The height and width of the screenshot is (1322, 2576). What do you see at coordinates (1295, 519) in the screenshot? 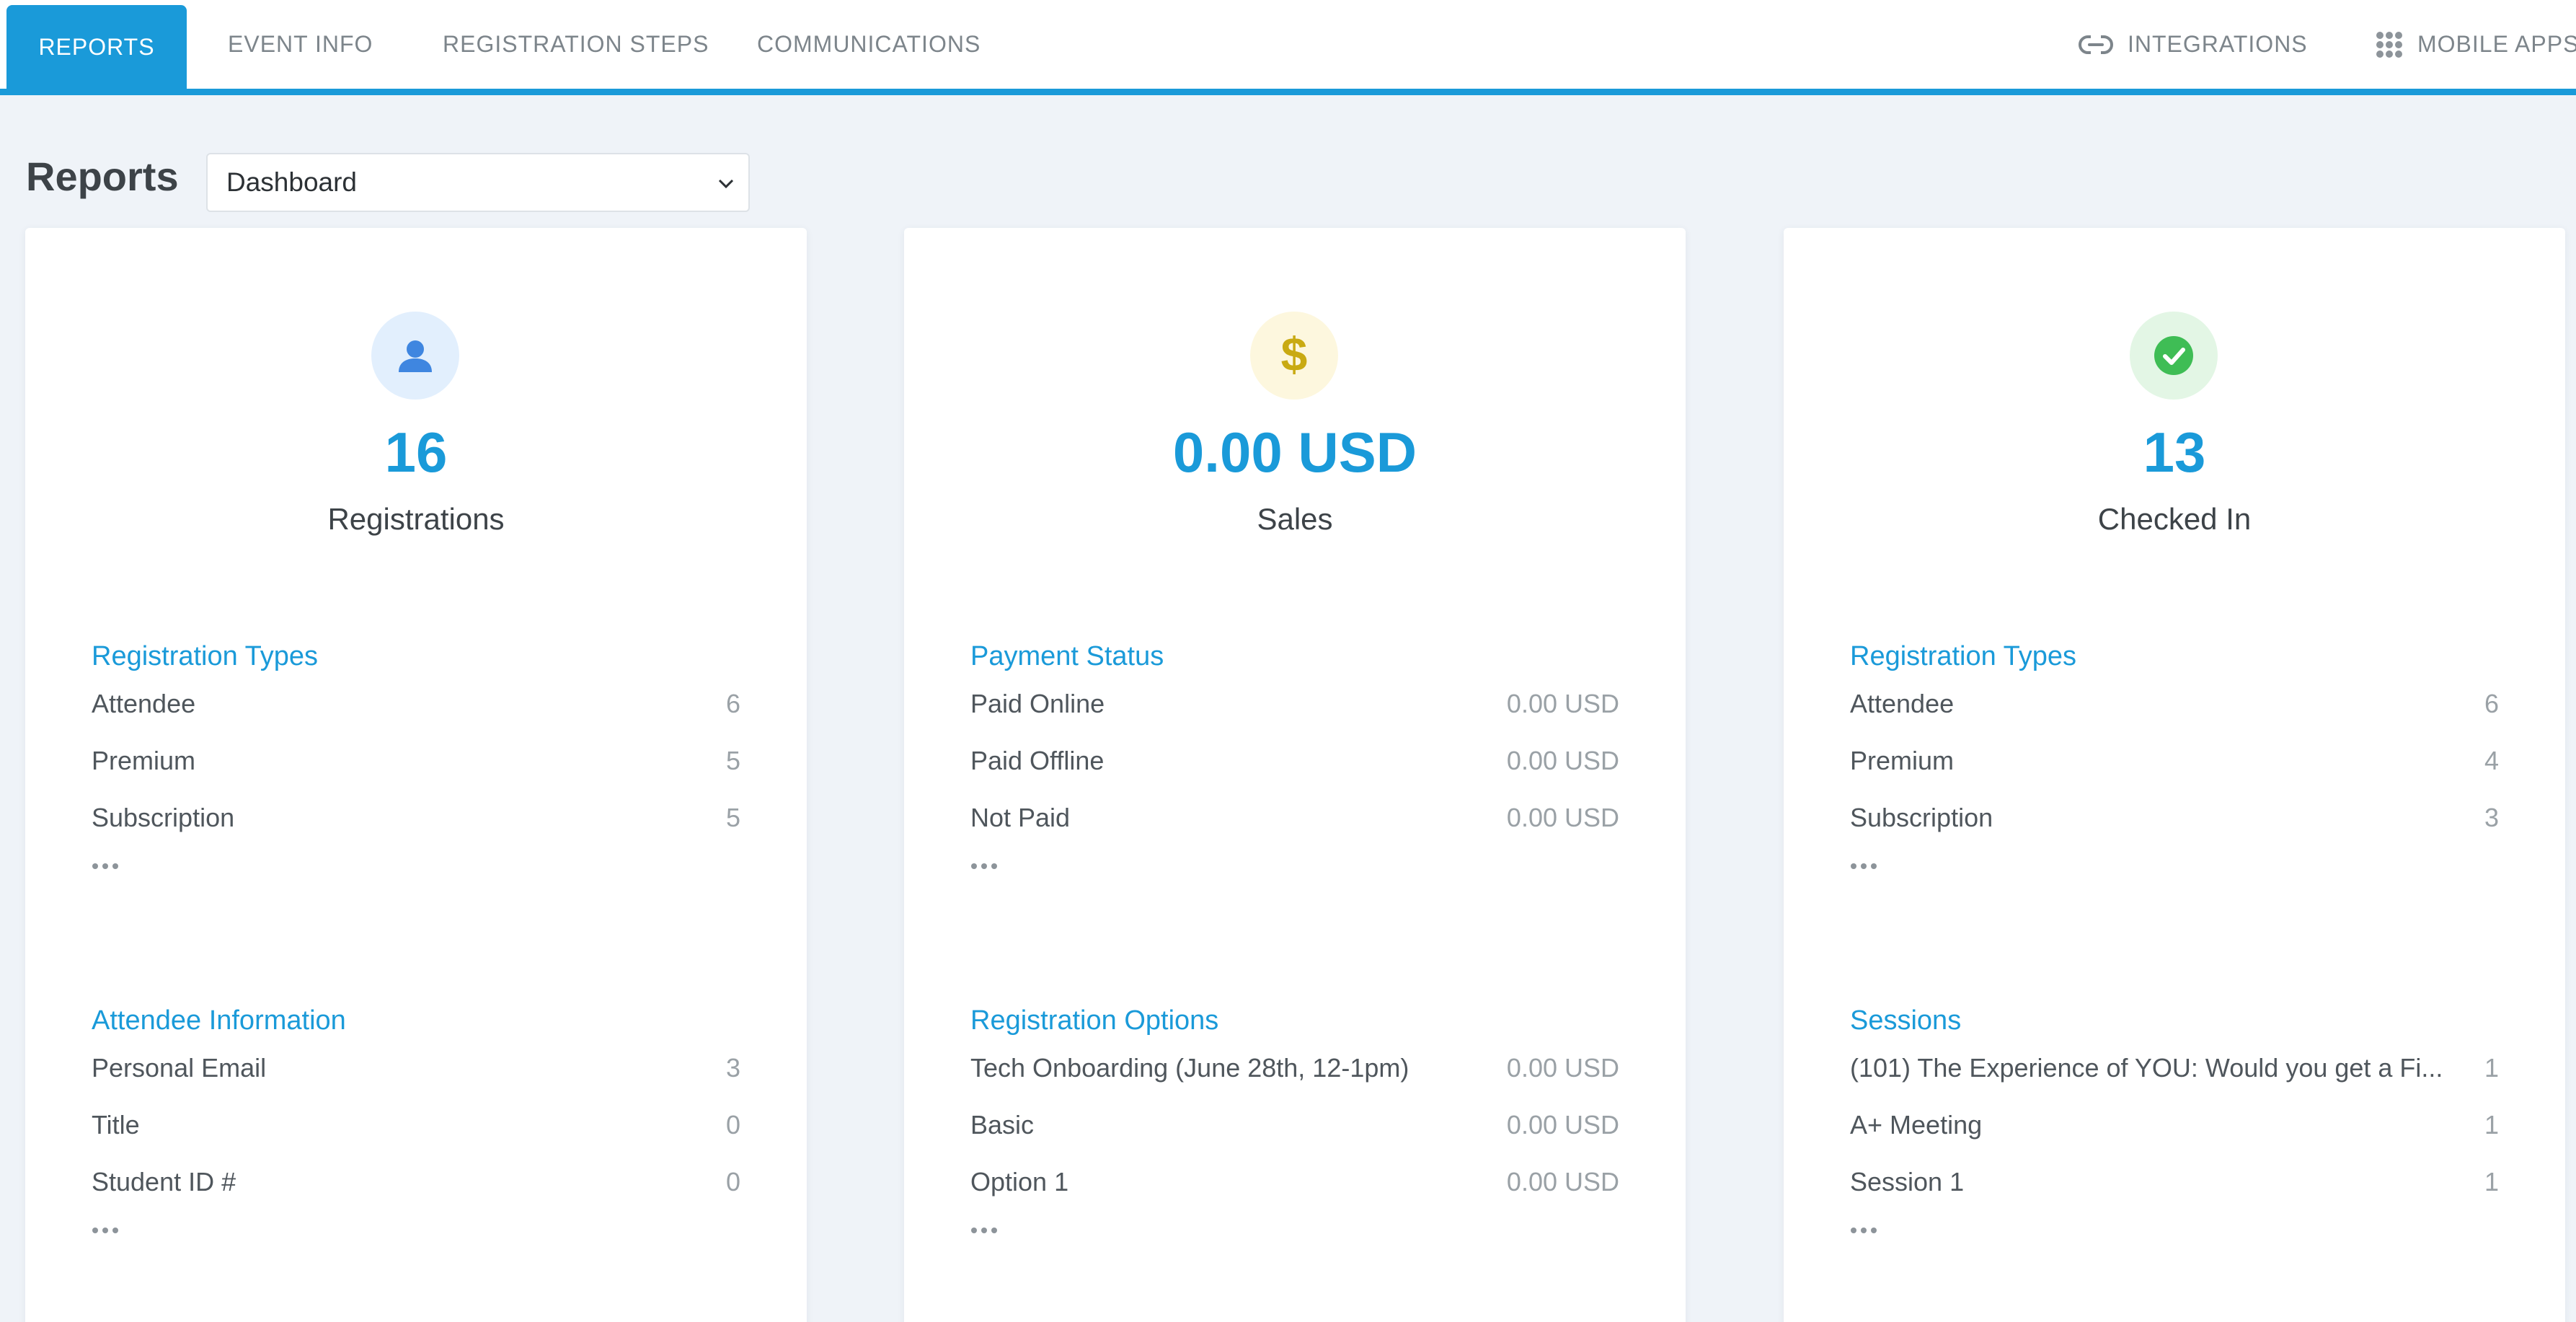
I see `sales-label: Sales` at bounding box center [1295, 519].